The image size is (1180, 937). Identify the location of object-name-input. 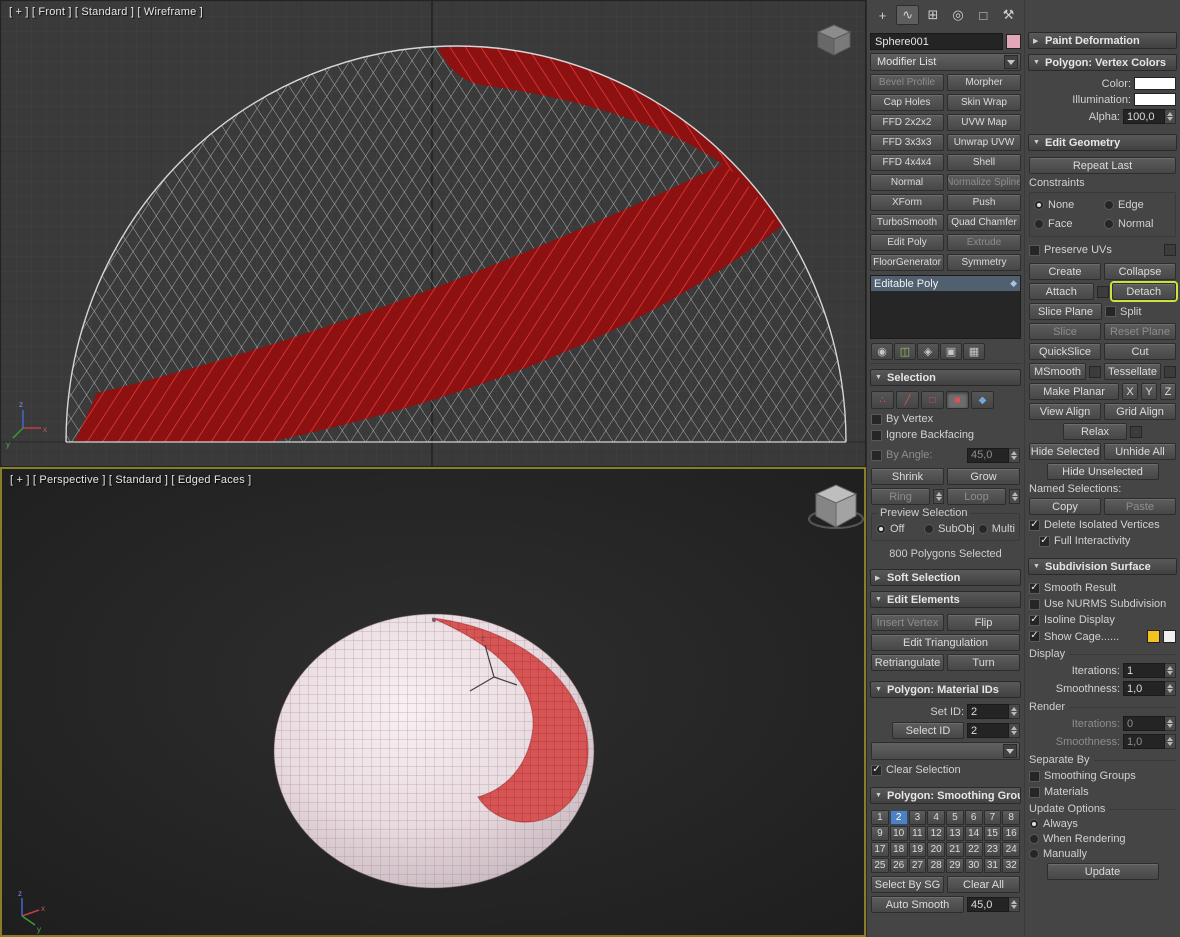
(936, 41).